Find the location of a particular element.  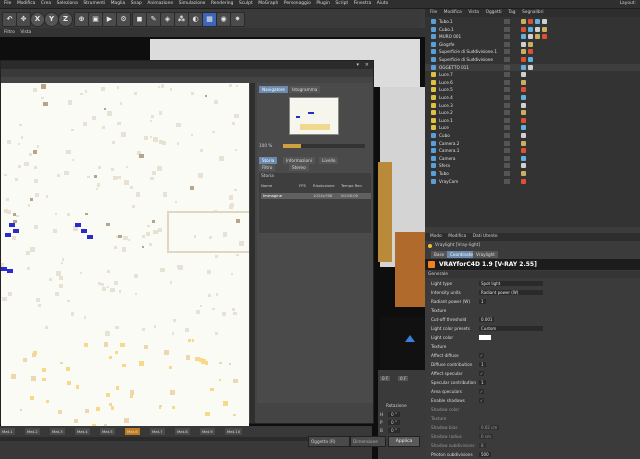

am-menu-modo: Modo is located at coordinates (436, 237).